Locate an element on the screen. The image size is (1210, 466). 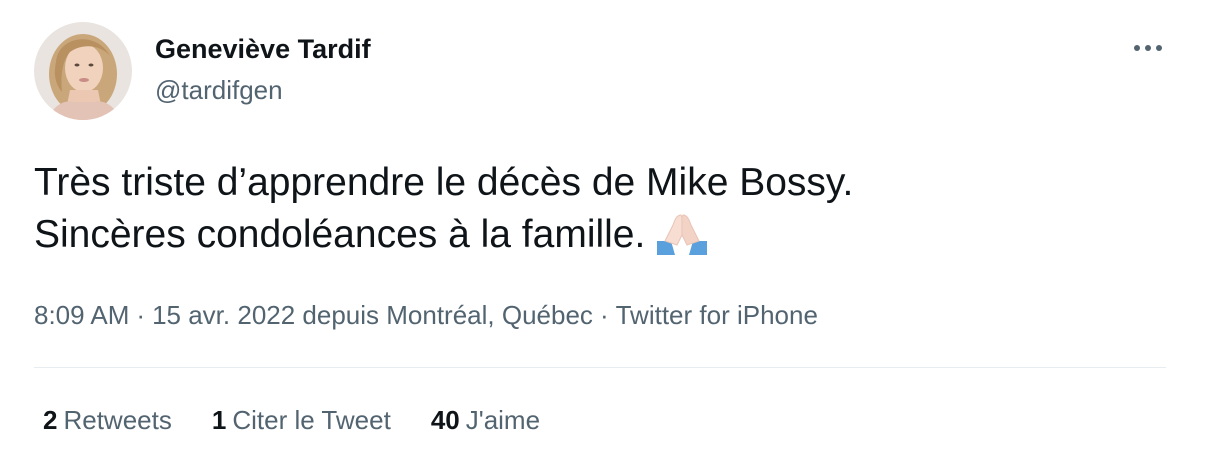
retweets-stat: 2 Retweets is located at coordinates (107, 420).